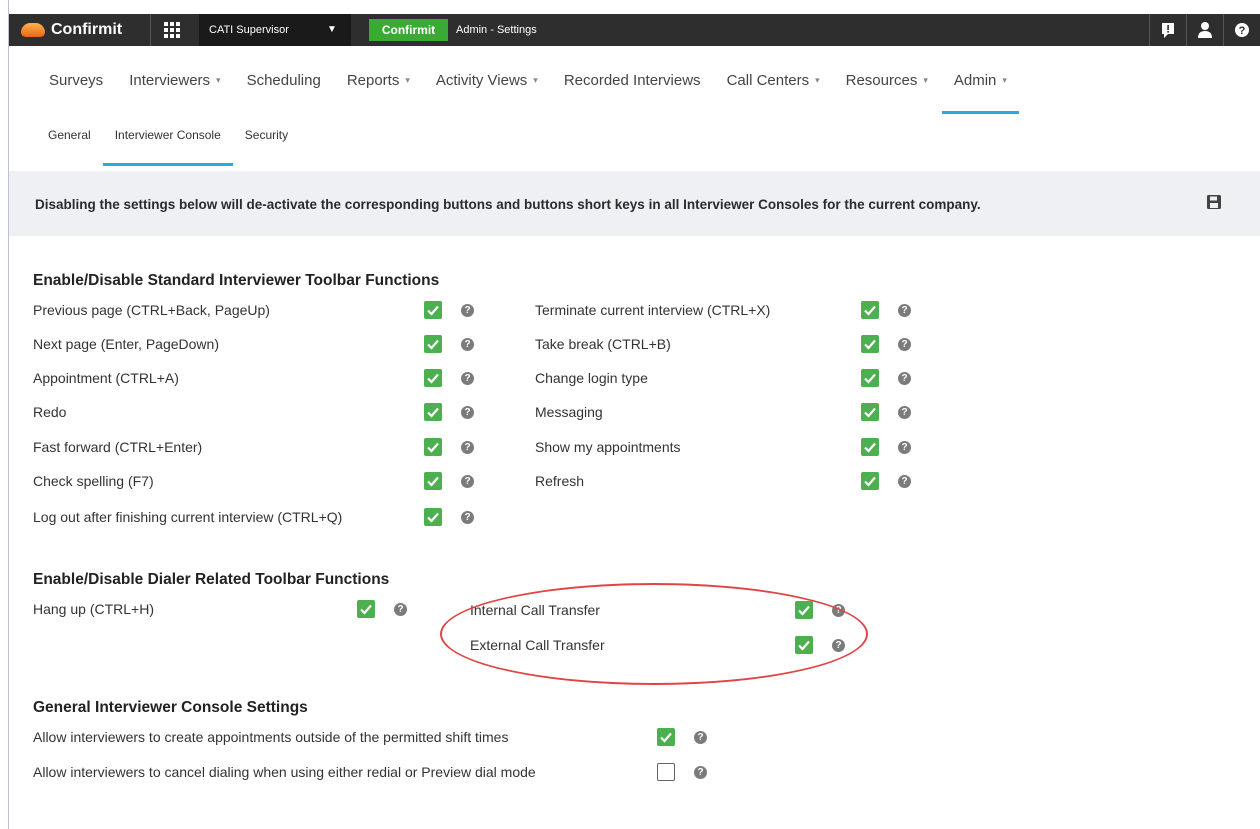  Describe the element at coordinates (93, 481) in the screenshot. I see `setting-label: Check spelling (F7)` at that location.